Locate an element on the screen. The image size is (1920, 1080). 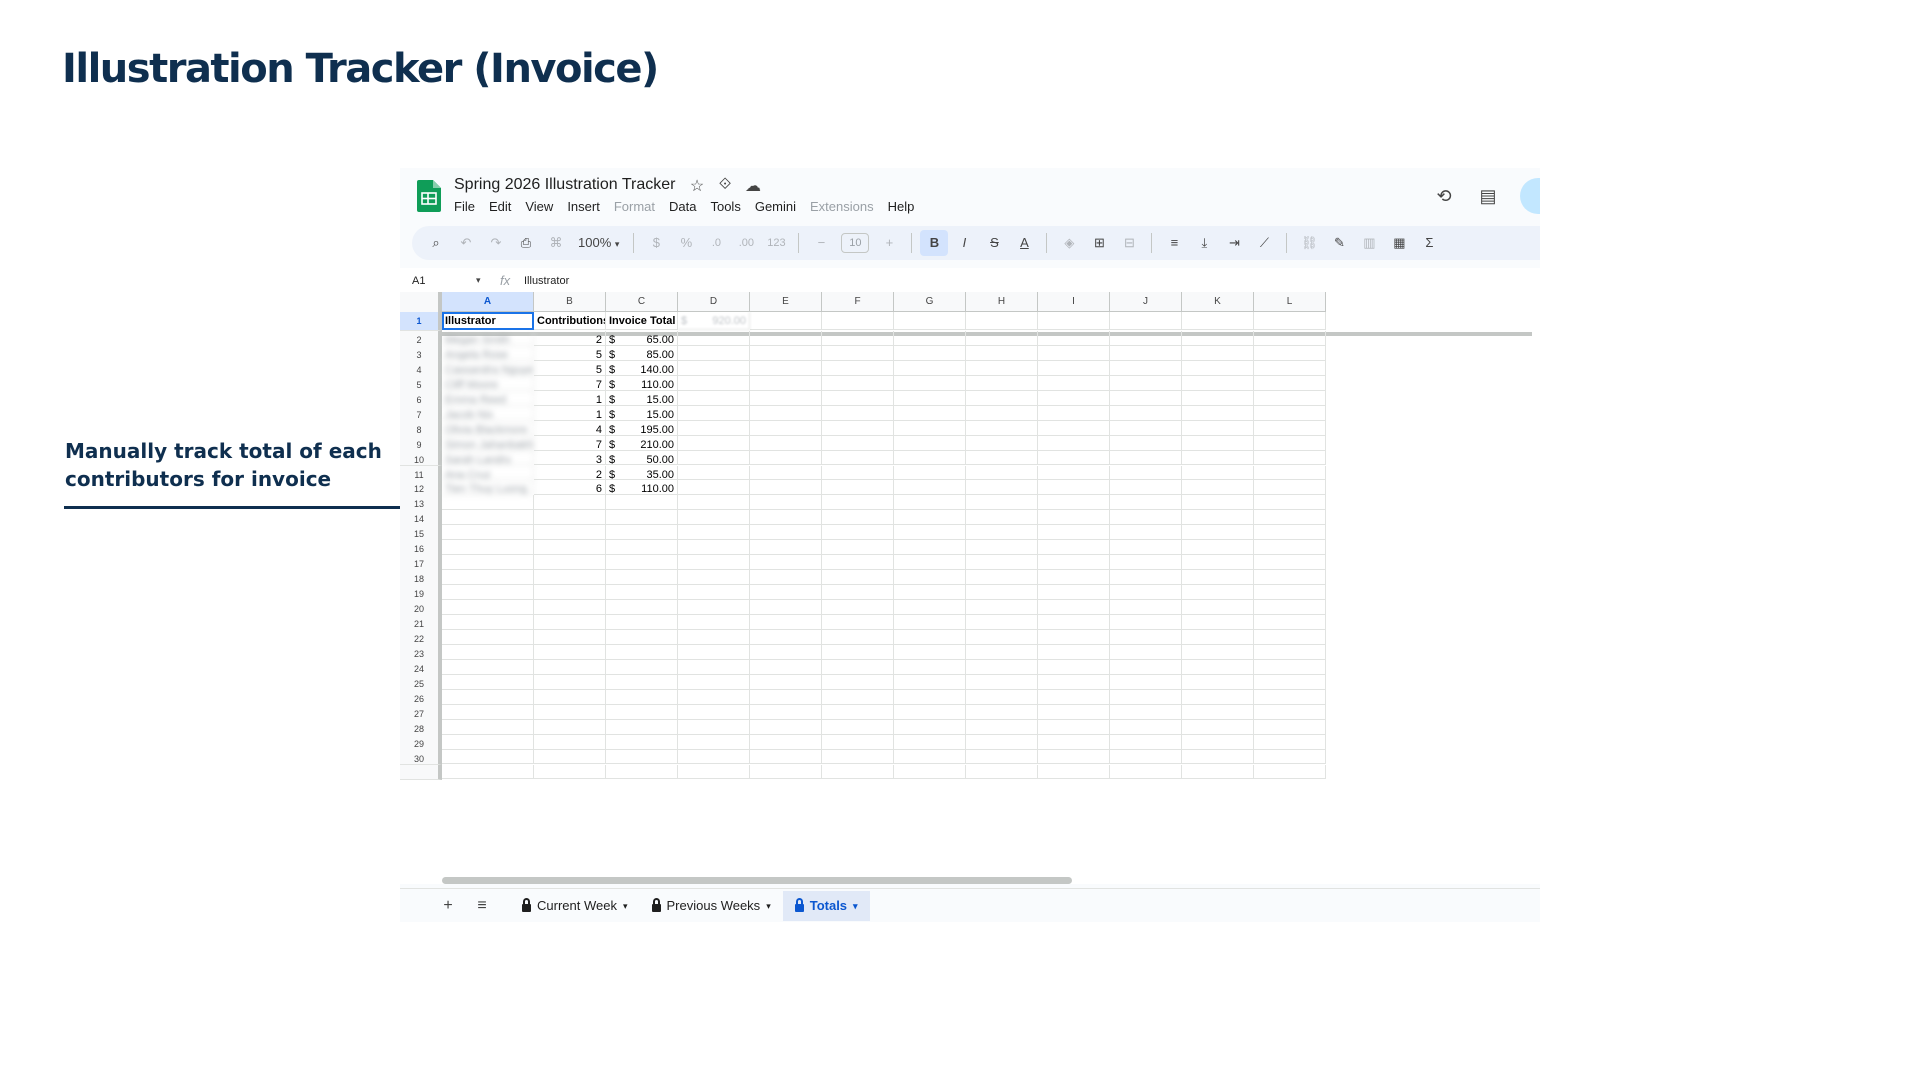
menu-view: View is located at coordinates (539, 206).